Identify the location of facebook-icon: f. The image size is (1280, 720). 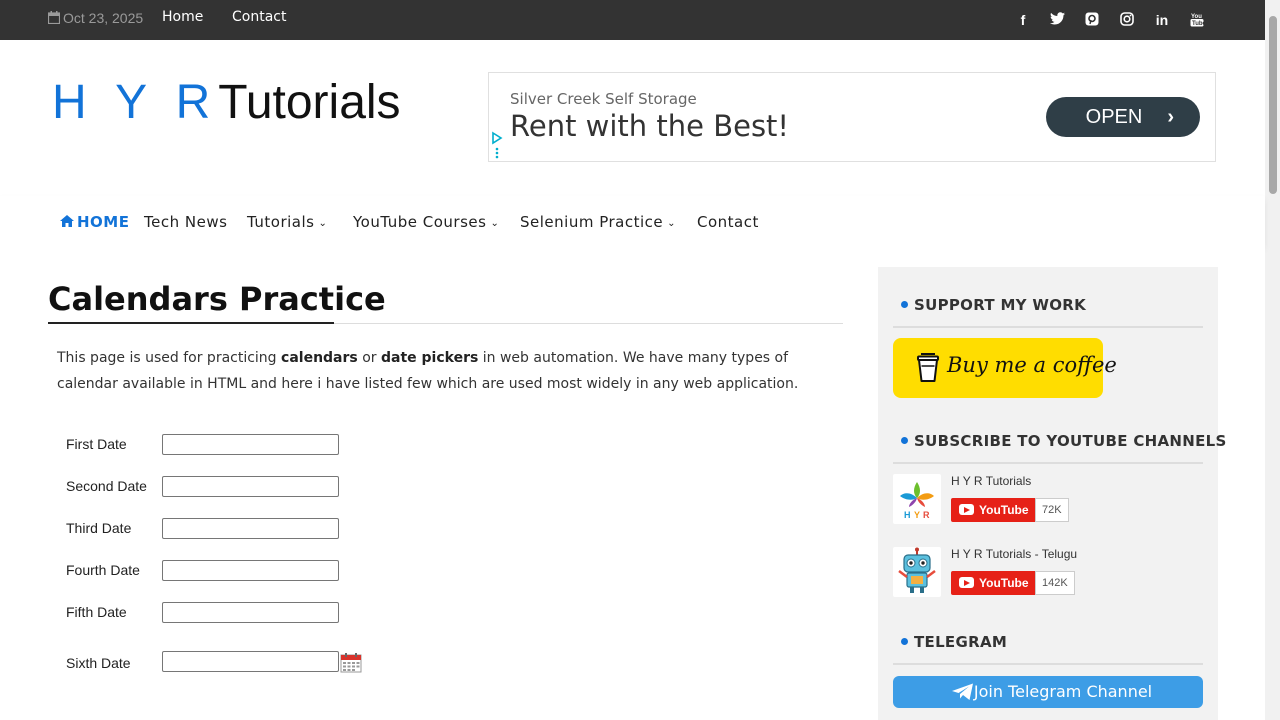
(1023, 21).